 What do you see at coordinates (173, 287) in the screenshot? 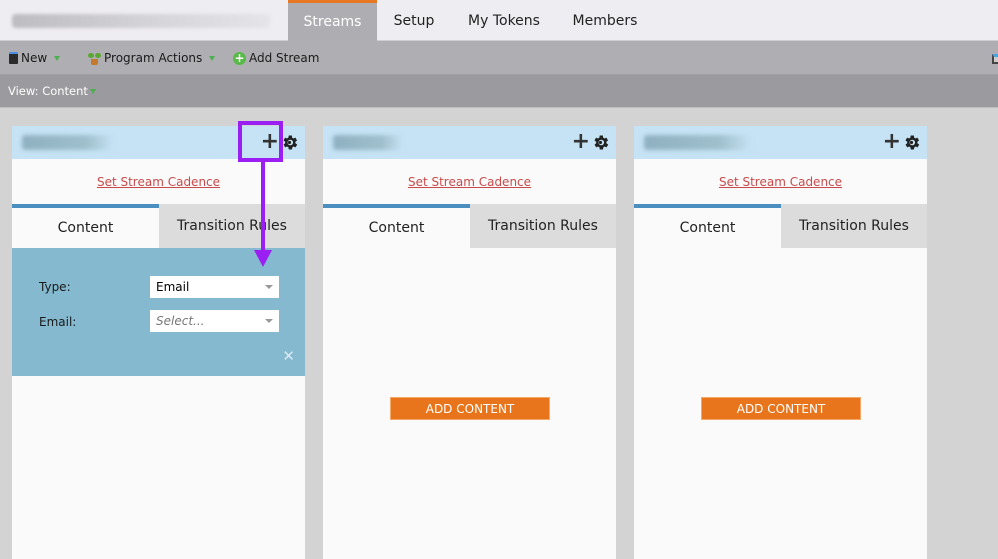
I see `type-value: Email` at bounding box center [173, 287].